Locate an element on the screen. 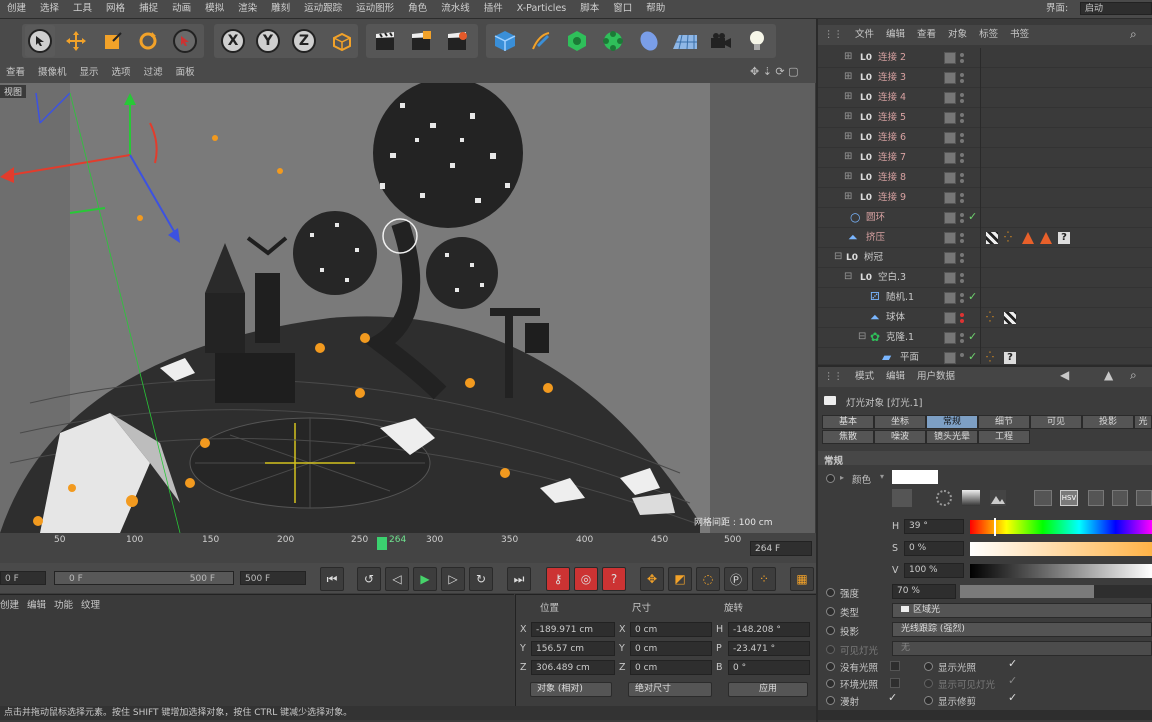 This screenshot has height=722, width=1152. size-x-field: 0 cm is located at coordinates (671, 629).